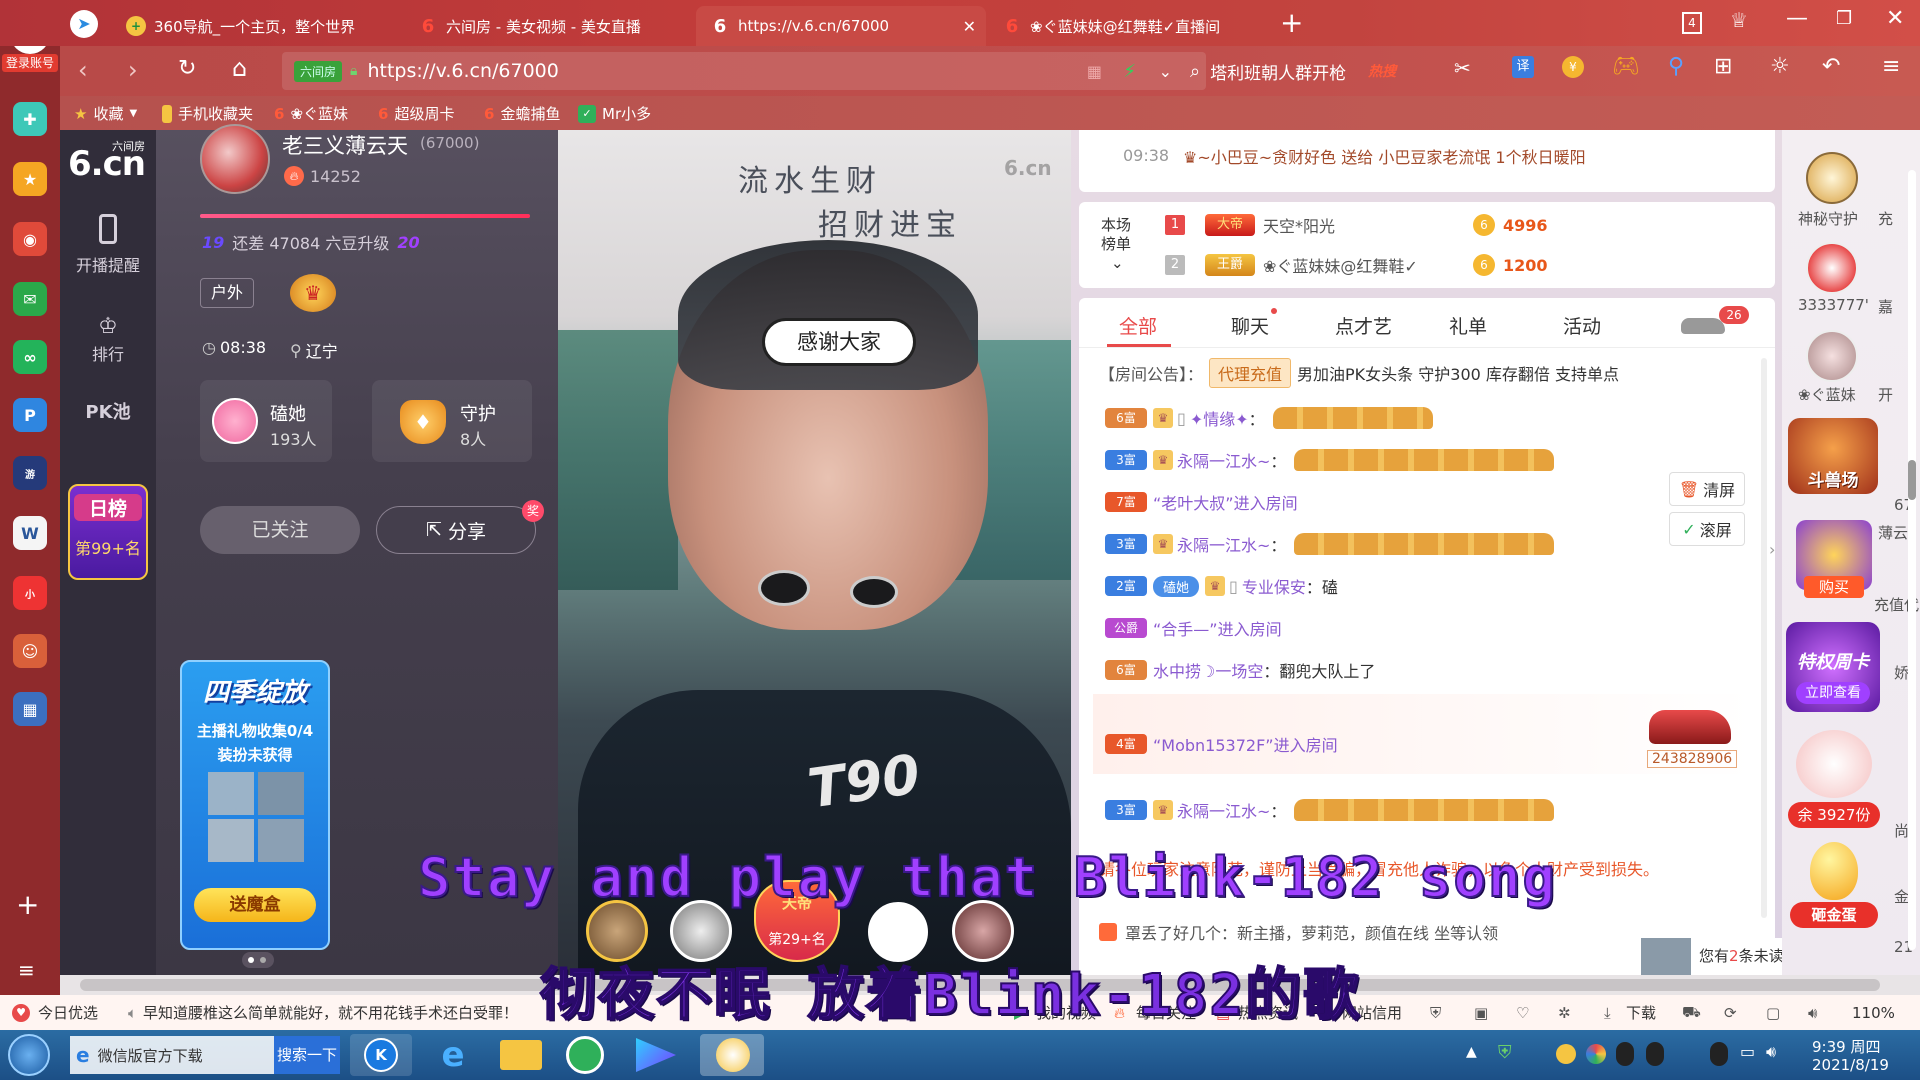 Image resolution: width=1920 pixels, height=1080 pixels. I want to click on tray-up-icon: ▲, so click(1471, 1052).